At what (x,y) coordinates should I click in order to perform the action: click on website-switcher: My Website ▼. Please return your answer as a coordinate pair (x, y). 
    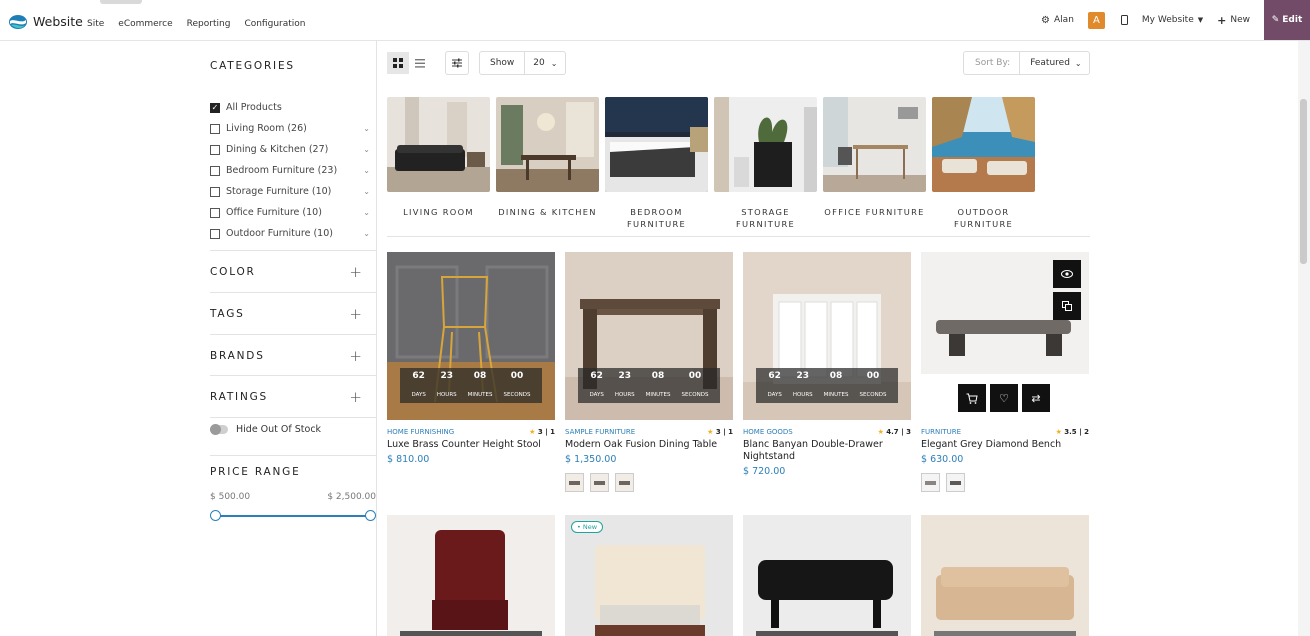
    Looking at the image, I should click on (1172, 20).